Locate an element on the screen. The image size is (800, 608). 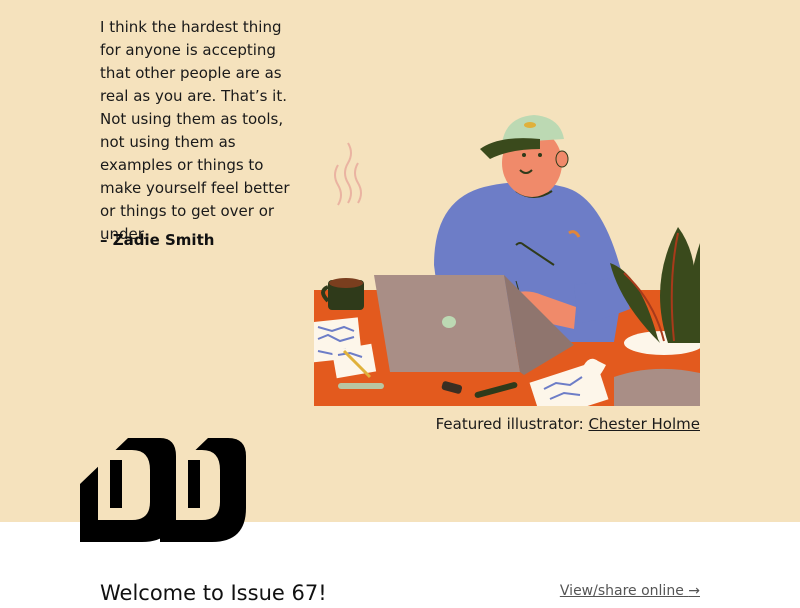
quote-author: – Zadie Smith is located at coordinates (157, 240).